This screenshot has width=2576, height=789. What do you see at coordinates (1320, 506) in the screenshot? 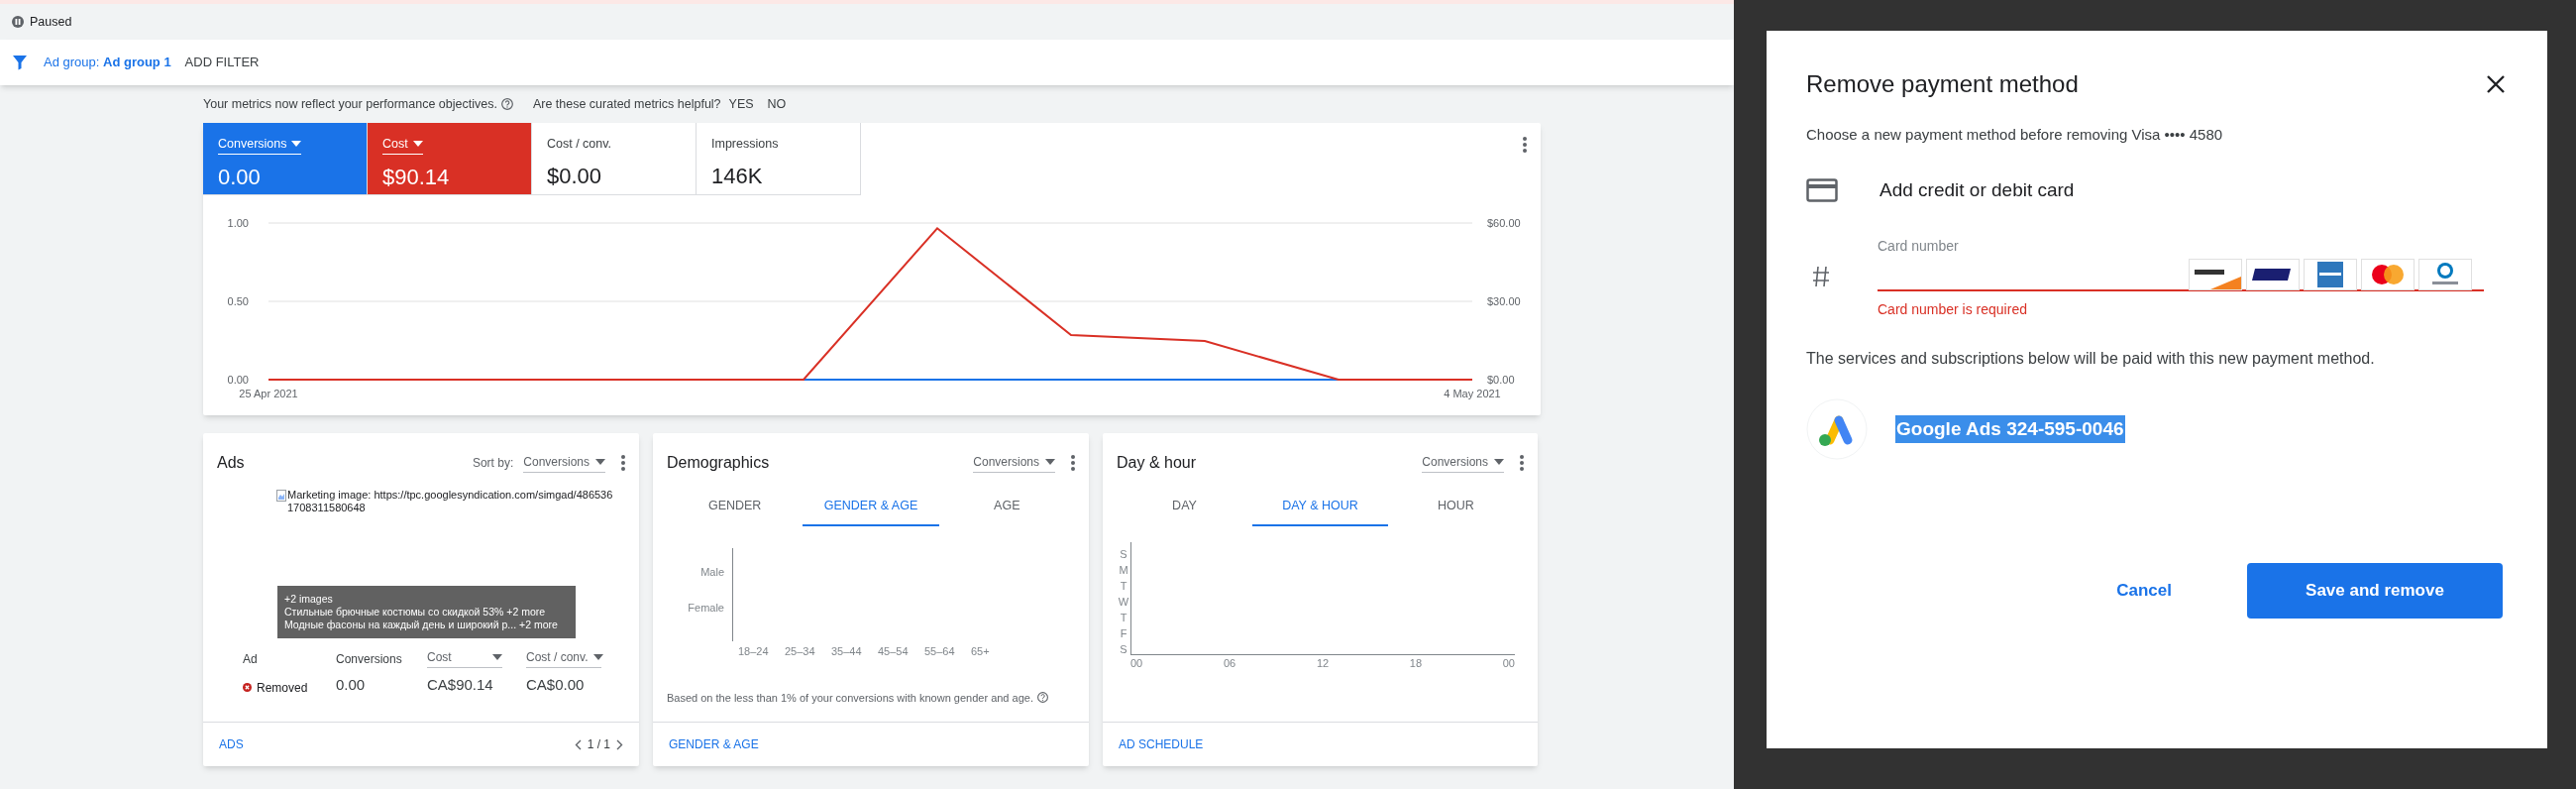
I see `tab: DAY & HOUR` at bounding box center [1320, 506].